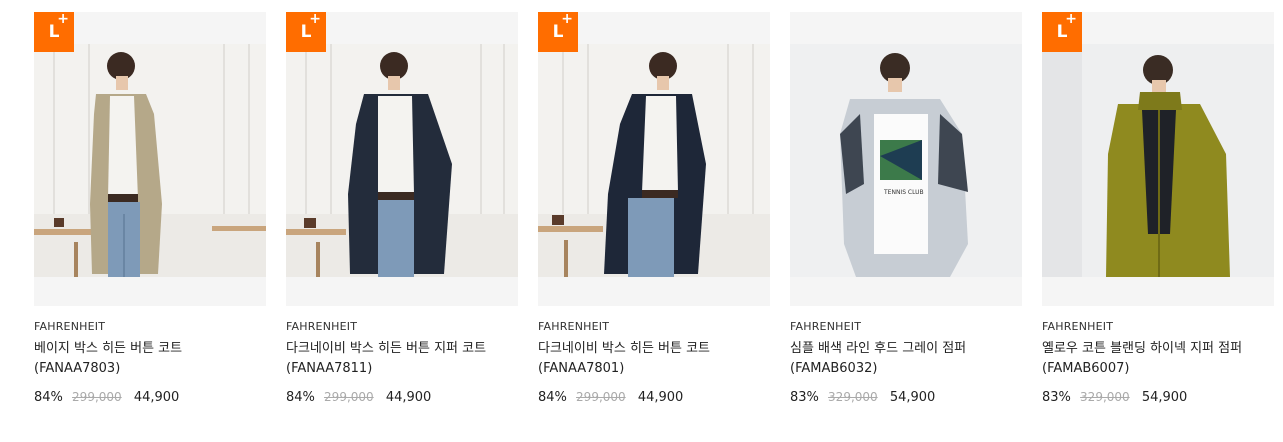  I want to click on product-name: 옐로우 코튼 블랜딩 하이넥 지퍼 점퍼 (FAMAB6007), so click(1152, 359).